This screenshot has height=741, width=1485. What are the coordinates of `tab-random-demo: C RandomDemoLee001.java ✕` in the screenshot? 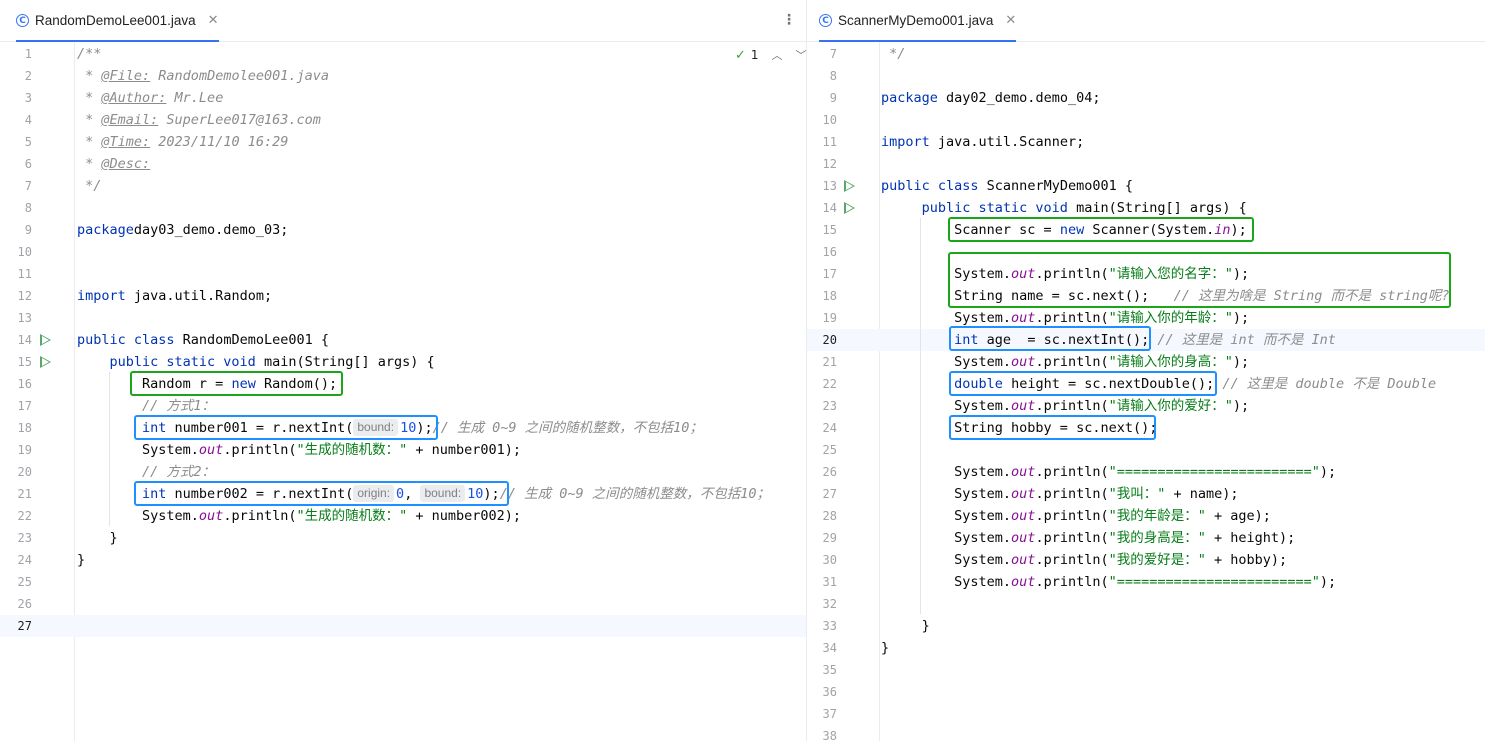 It's located at (117, 21).